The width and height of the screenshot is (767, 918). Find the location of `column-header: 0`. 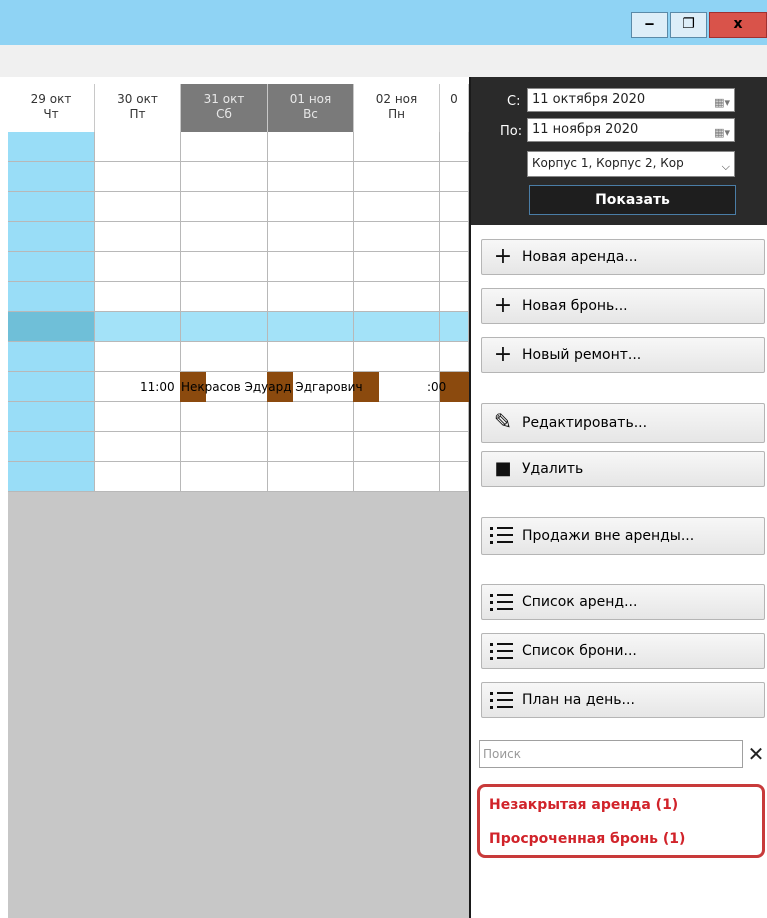

column-header: 0 is located at coordinates (454, 108).